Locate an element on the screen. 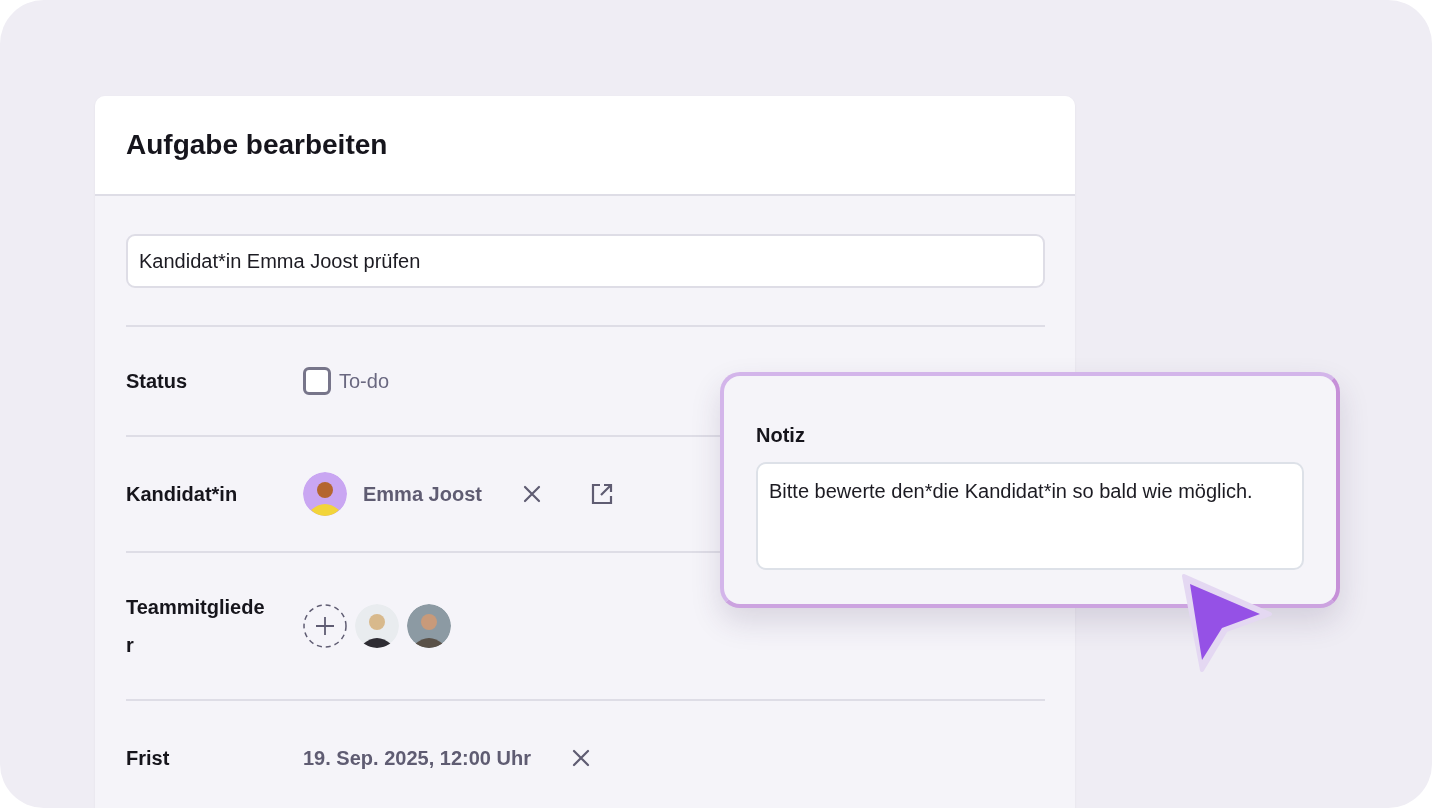  status-text: To-do is located at coordinates (364, 381).